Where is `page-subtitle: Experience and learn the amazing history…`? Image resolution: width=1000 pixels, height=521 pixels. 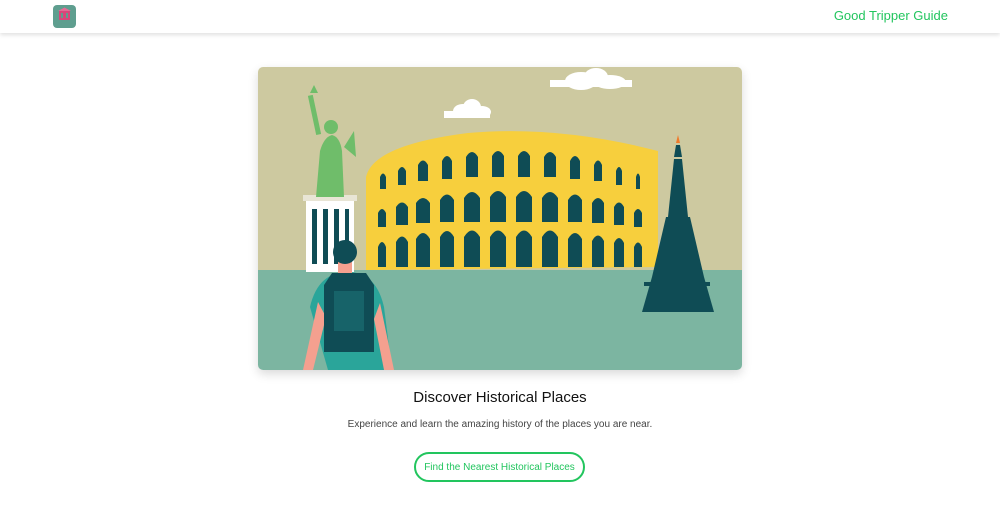 page-subtitle: Experience and learn the amazing history… is located at coordinates (500, 424).